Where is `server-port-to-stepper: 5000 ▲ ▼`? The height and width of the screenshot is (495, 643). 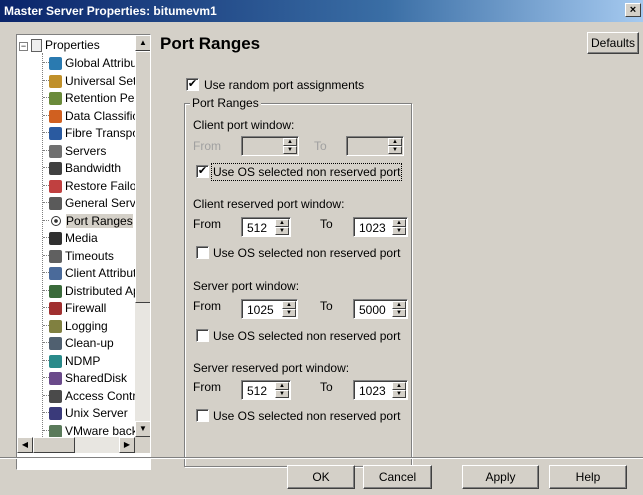 server-port-to-stepper: 5000 ▲ ▼ is located at coordinates (380, 309).